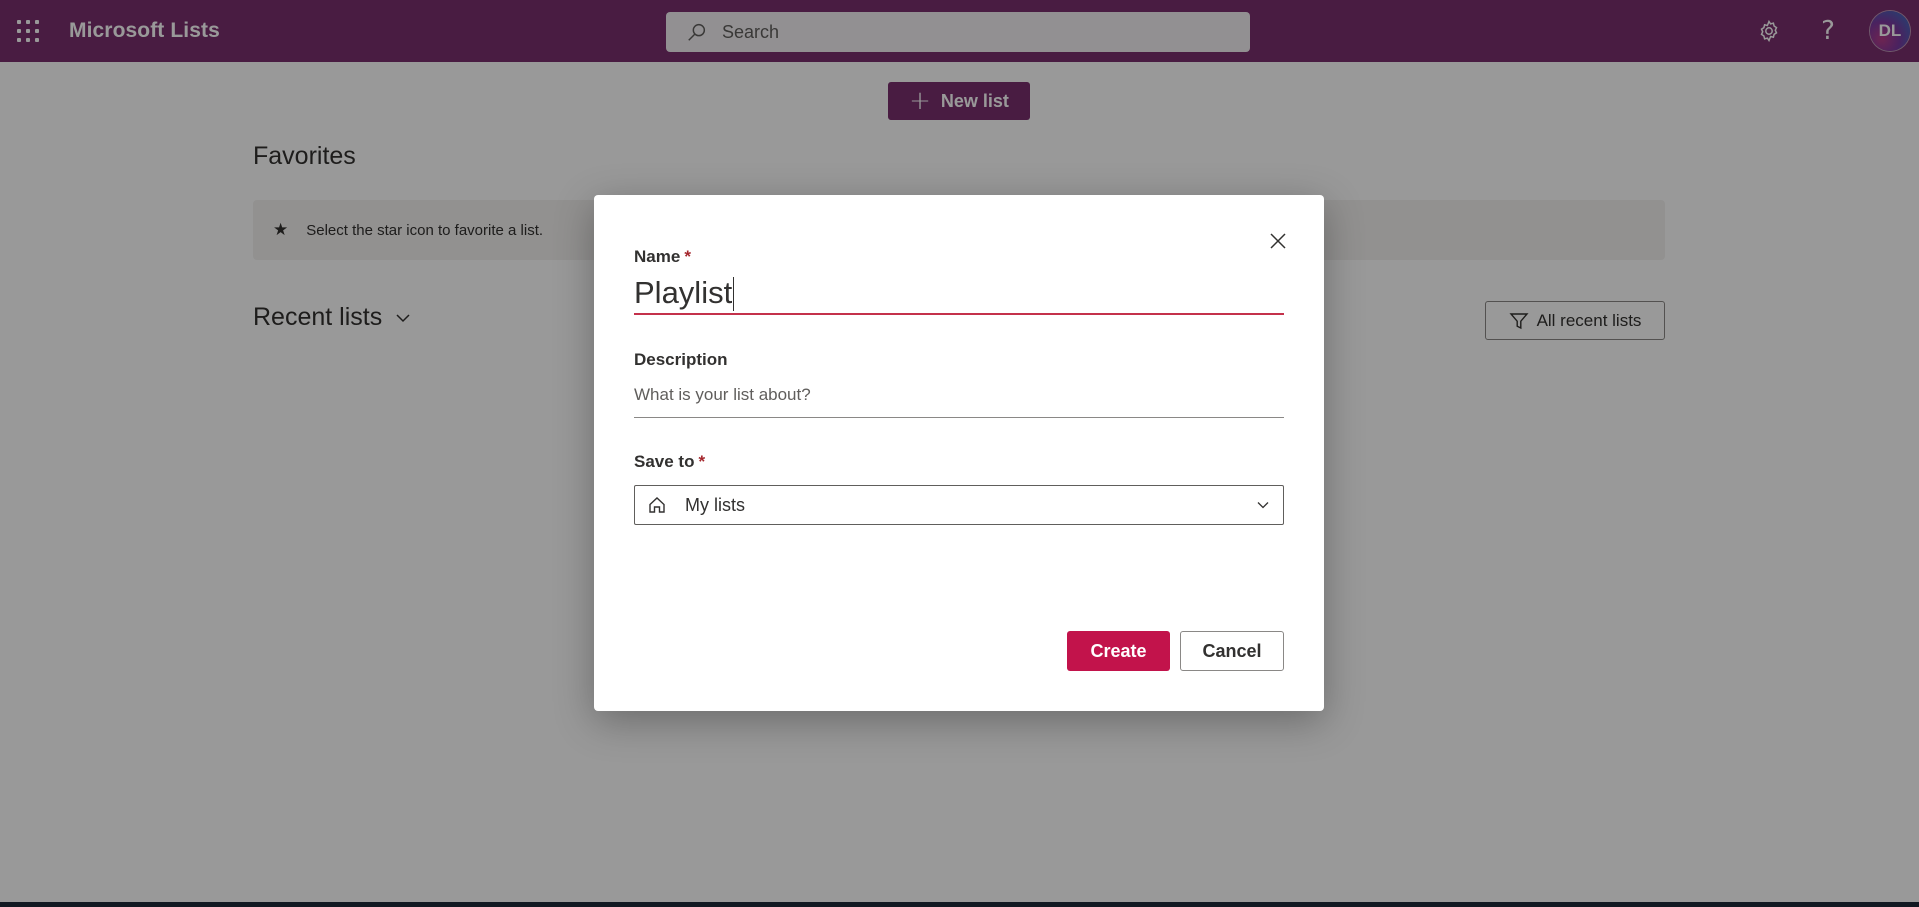  Describe the element at coordinates (1118, 651) in the screenshot. I see `create-button: Create` at that location.